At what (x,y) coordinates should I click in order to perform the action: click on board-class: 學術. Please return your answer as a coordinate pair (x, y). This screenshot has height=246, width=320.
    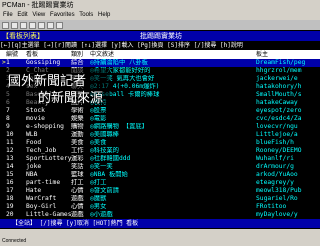
    Looking at the image, I should click on (77, 110).